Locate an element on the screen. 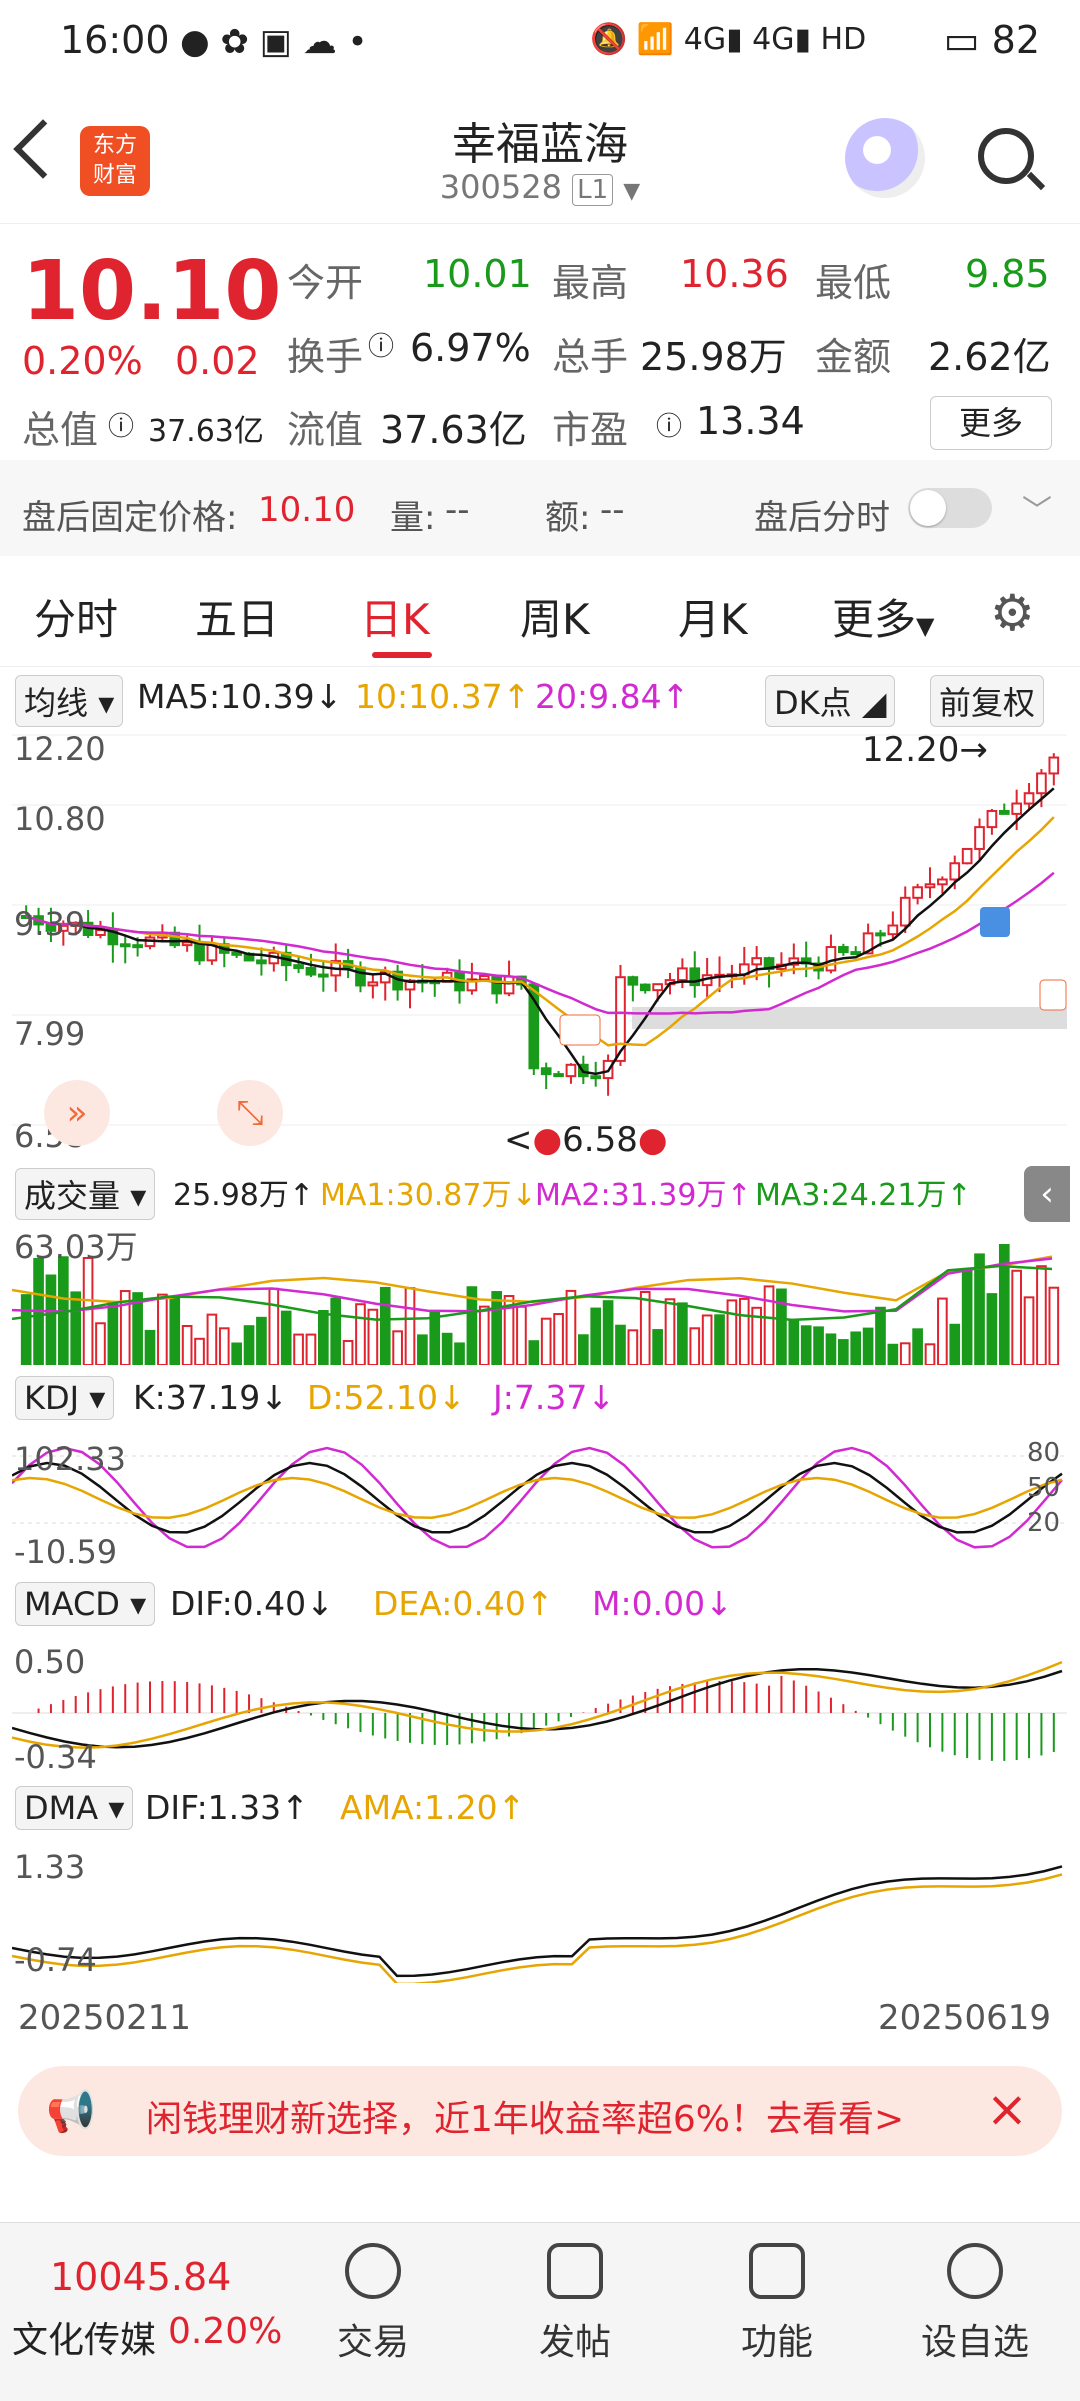 This screenshot has width=1080, height=2401. sell-marker is located at coordinates (995, 922).